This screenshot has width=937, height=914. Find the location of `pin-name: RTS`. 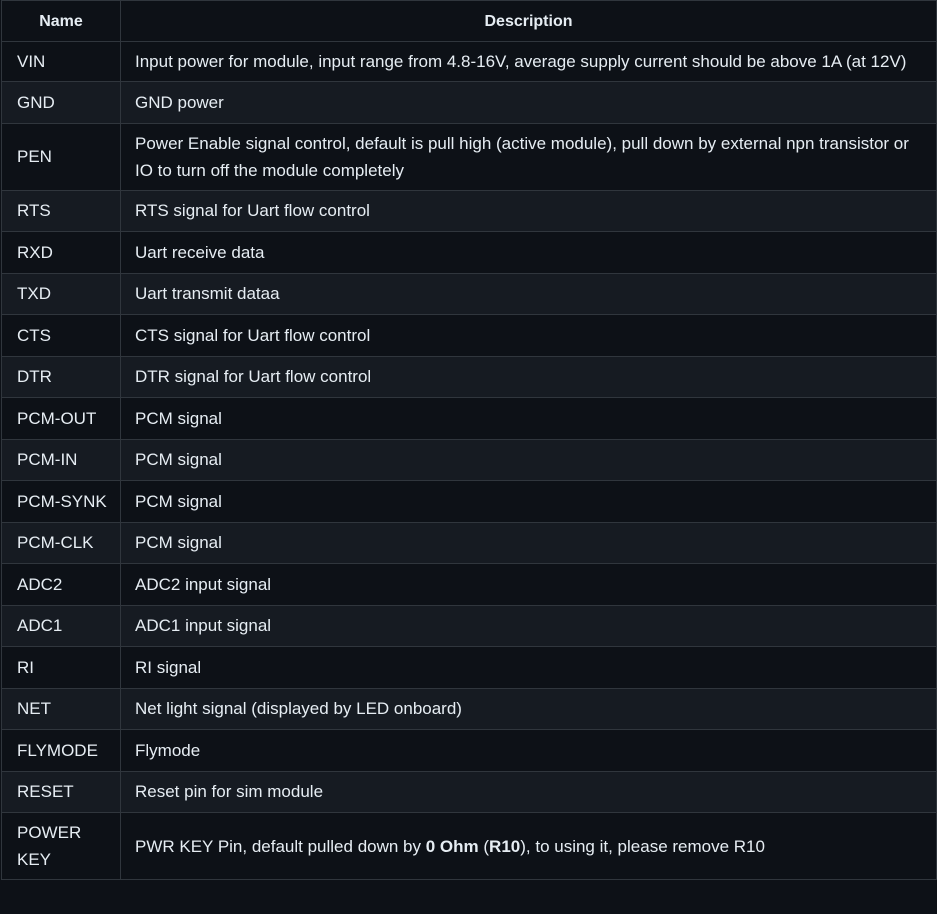

pin-name: RTS is located at coordinates (61, 210).